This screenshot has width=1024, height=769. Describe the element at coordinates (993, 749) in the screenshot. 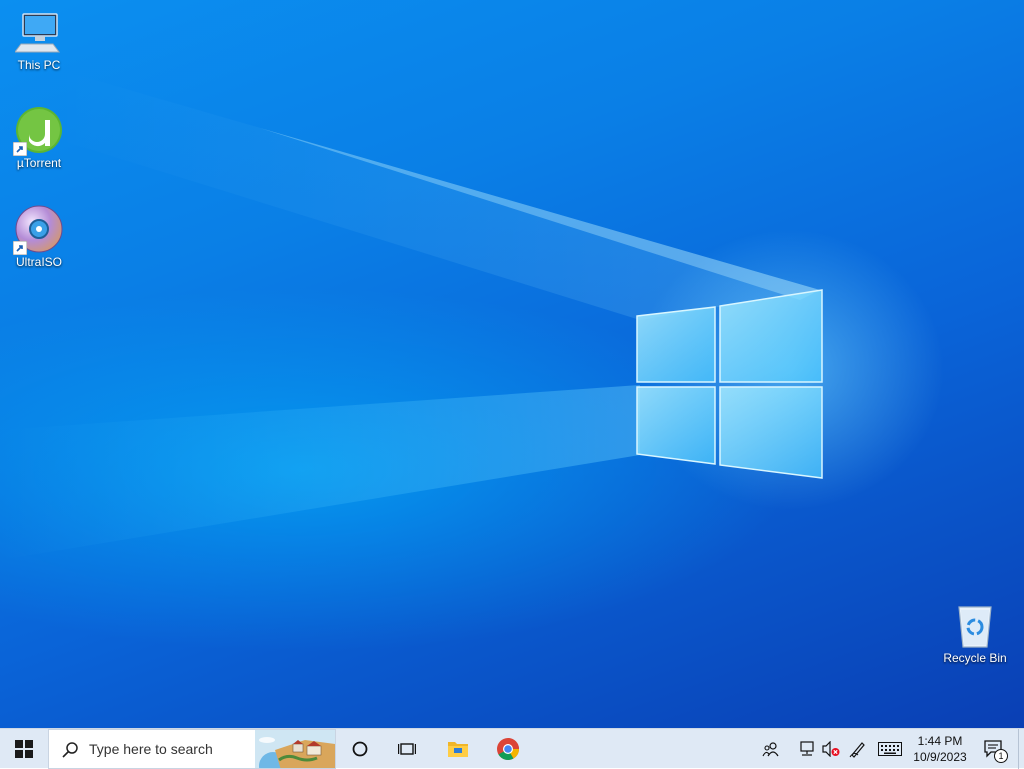

I see `action-center-button: 1` at that location.